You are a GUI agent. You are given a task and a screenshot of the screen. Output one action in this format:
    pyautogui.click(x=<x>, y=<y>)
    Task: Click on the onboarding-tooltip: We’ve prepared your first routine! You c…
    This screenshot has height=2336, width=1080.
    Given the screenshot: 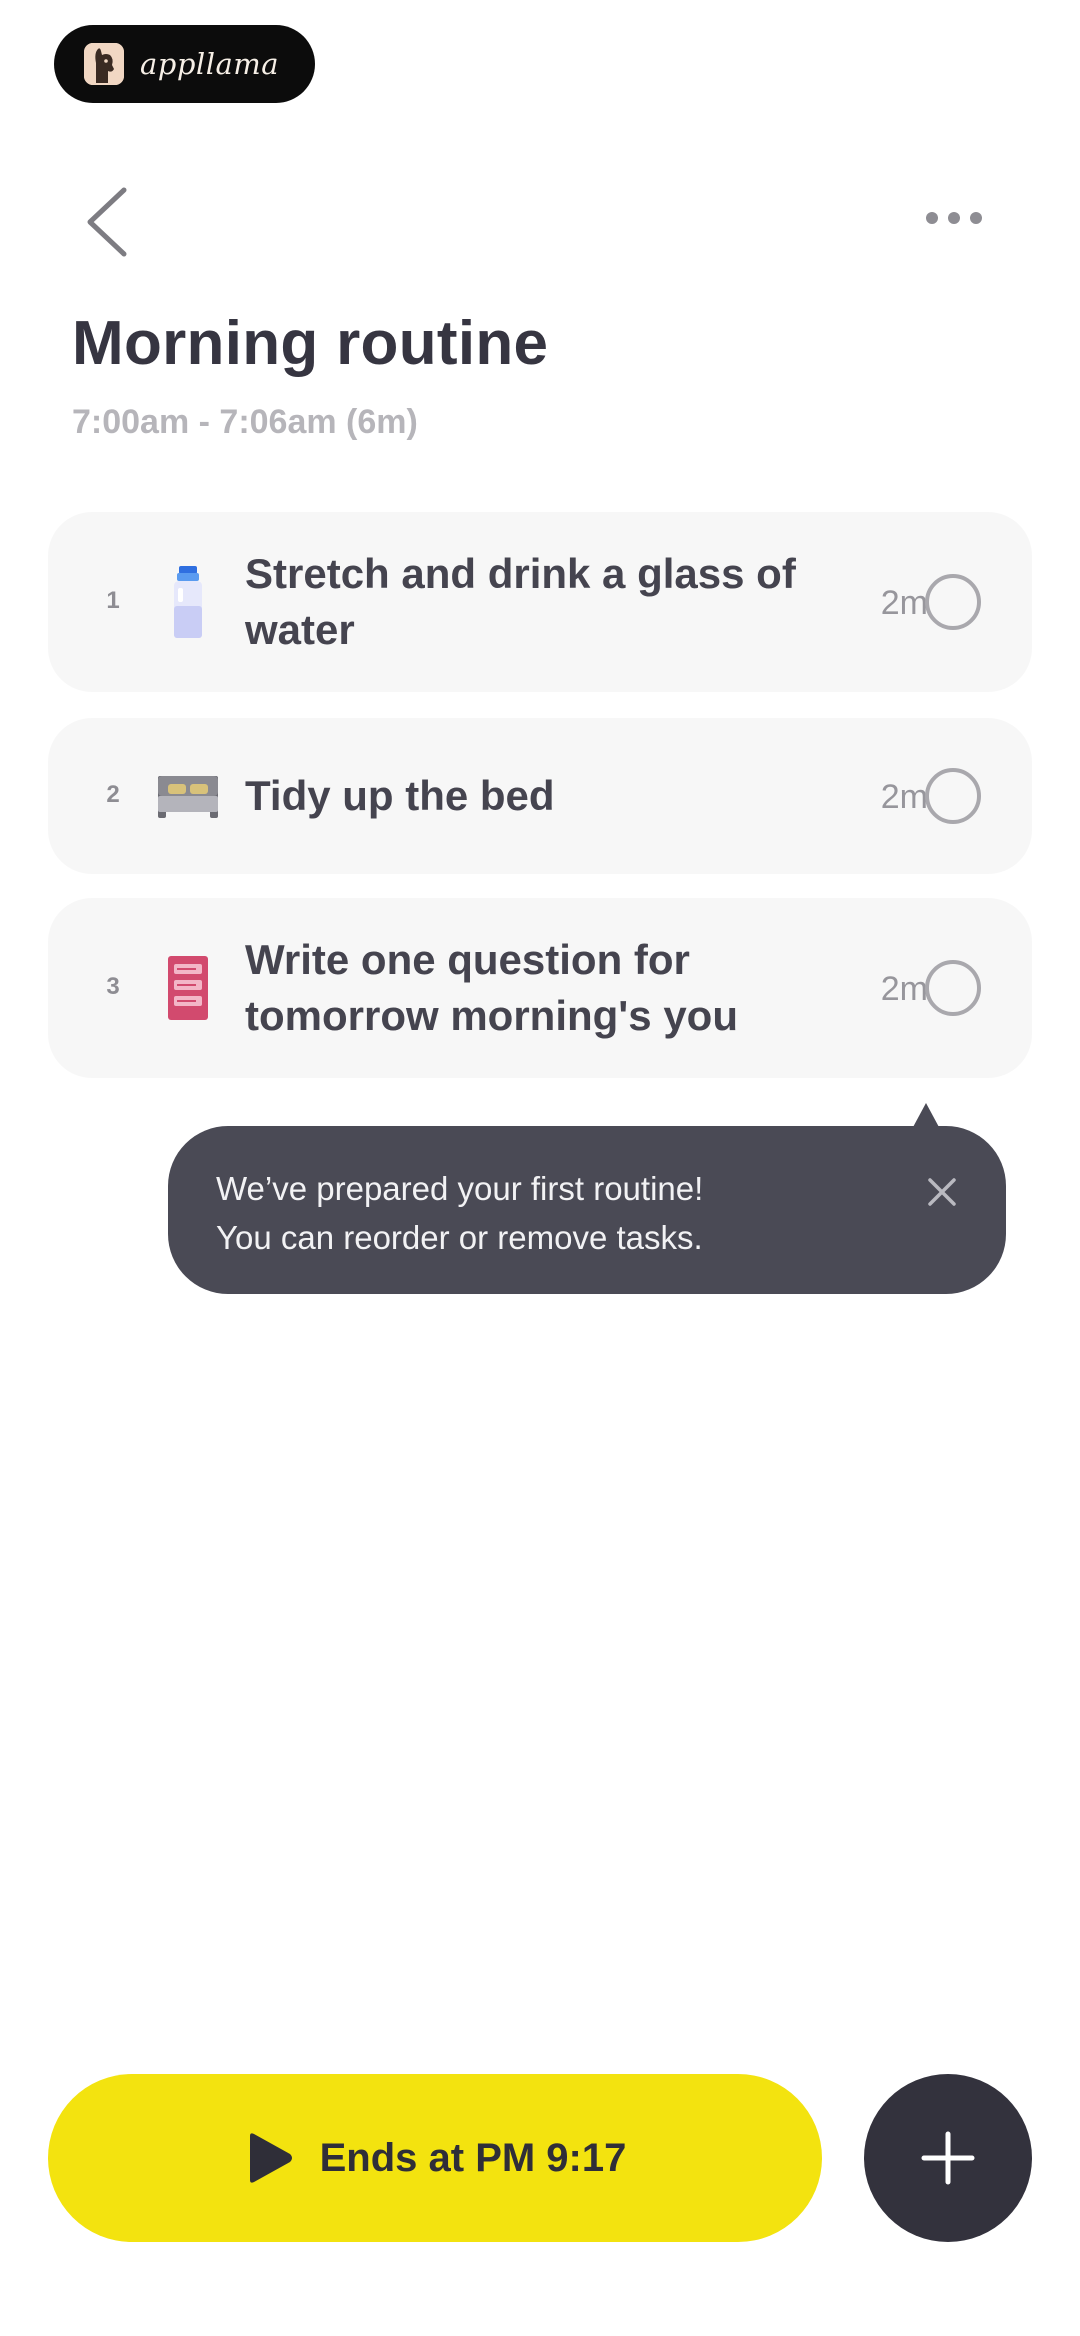 What is the action you would take?
    pyautogui.click(x=587, y=1210)
    